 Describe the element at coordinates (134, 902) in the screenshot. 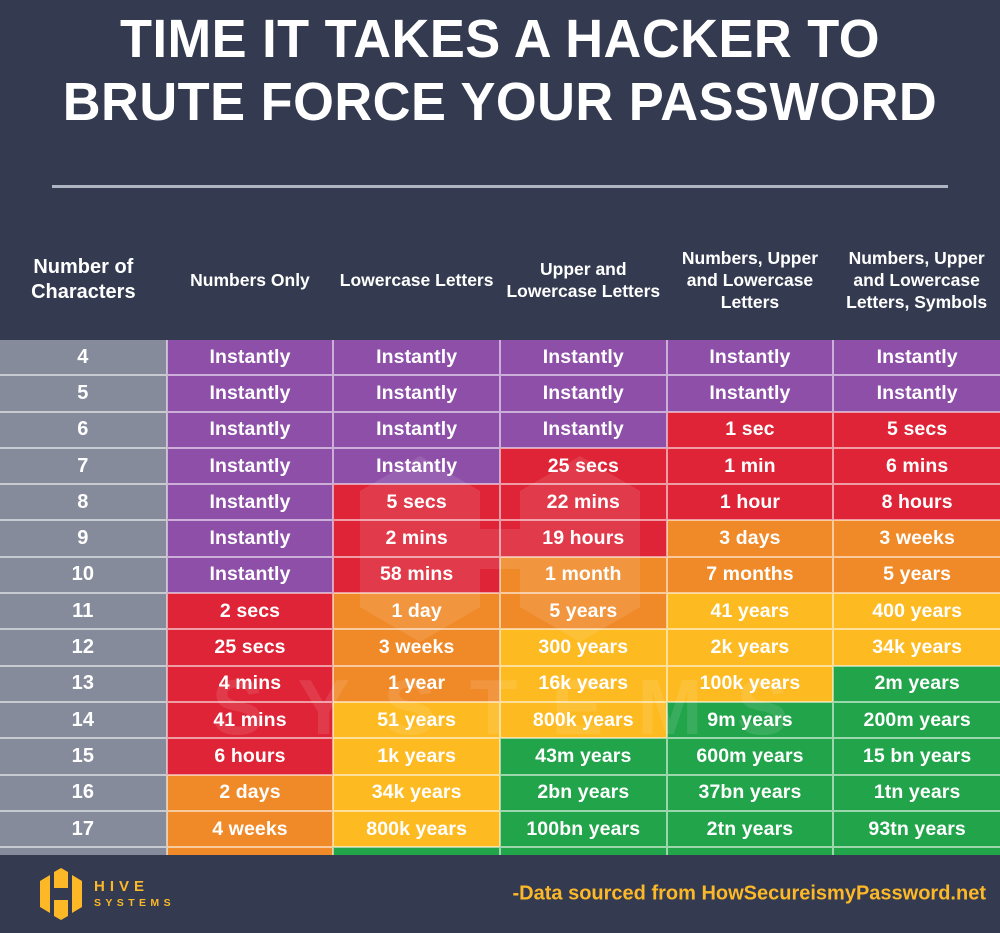

I see `logo-systems-text: SYSTEMS` at that location.